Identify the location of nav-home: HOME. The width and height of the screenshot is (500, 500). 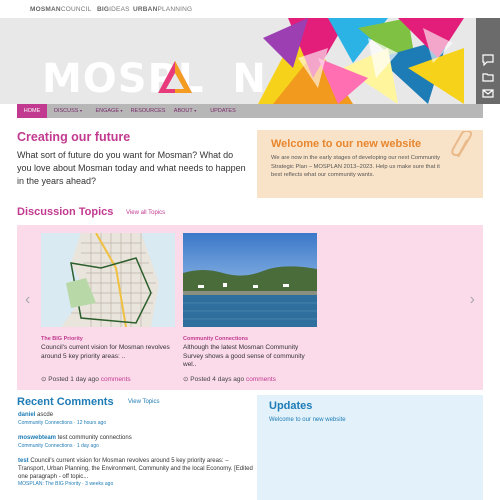
(32, 111).